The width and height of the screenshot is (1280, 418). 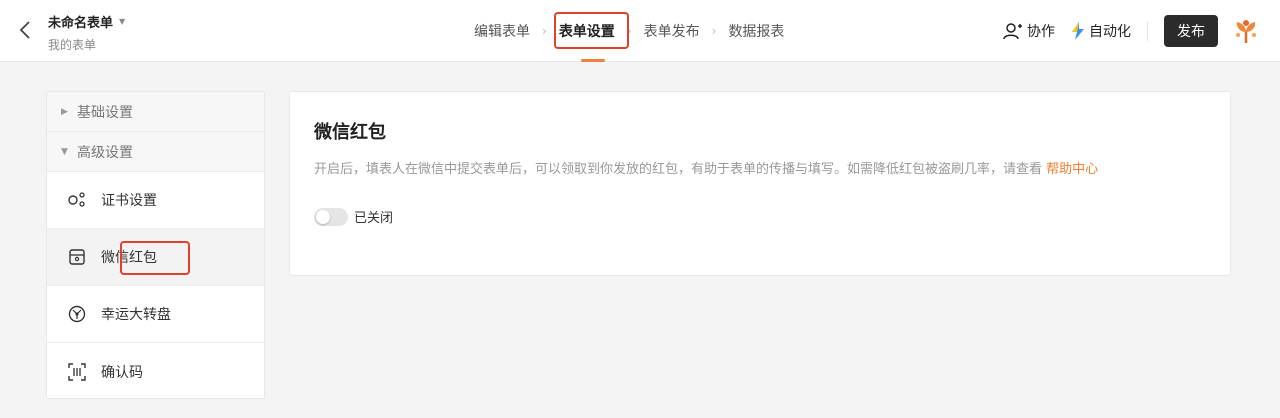 What do you see at coordinates (672, 31) in the screenshot?
I see `step-form-publish: 表单发布` at bounding box center [672, 31].